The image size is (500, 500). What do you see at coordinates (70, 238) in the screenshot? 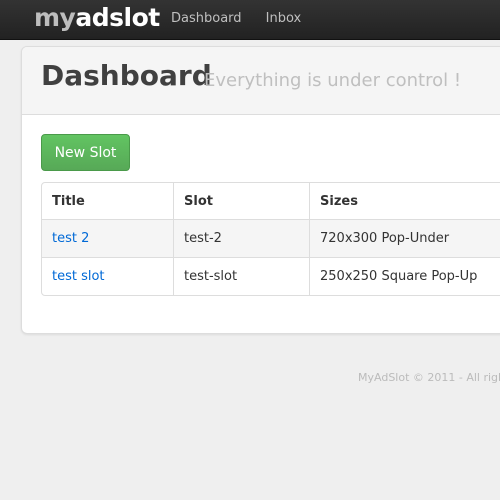
I see `slot-title-link: test 2` at bounding box center [70, 238].